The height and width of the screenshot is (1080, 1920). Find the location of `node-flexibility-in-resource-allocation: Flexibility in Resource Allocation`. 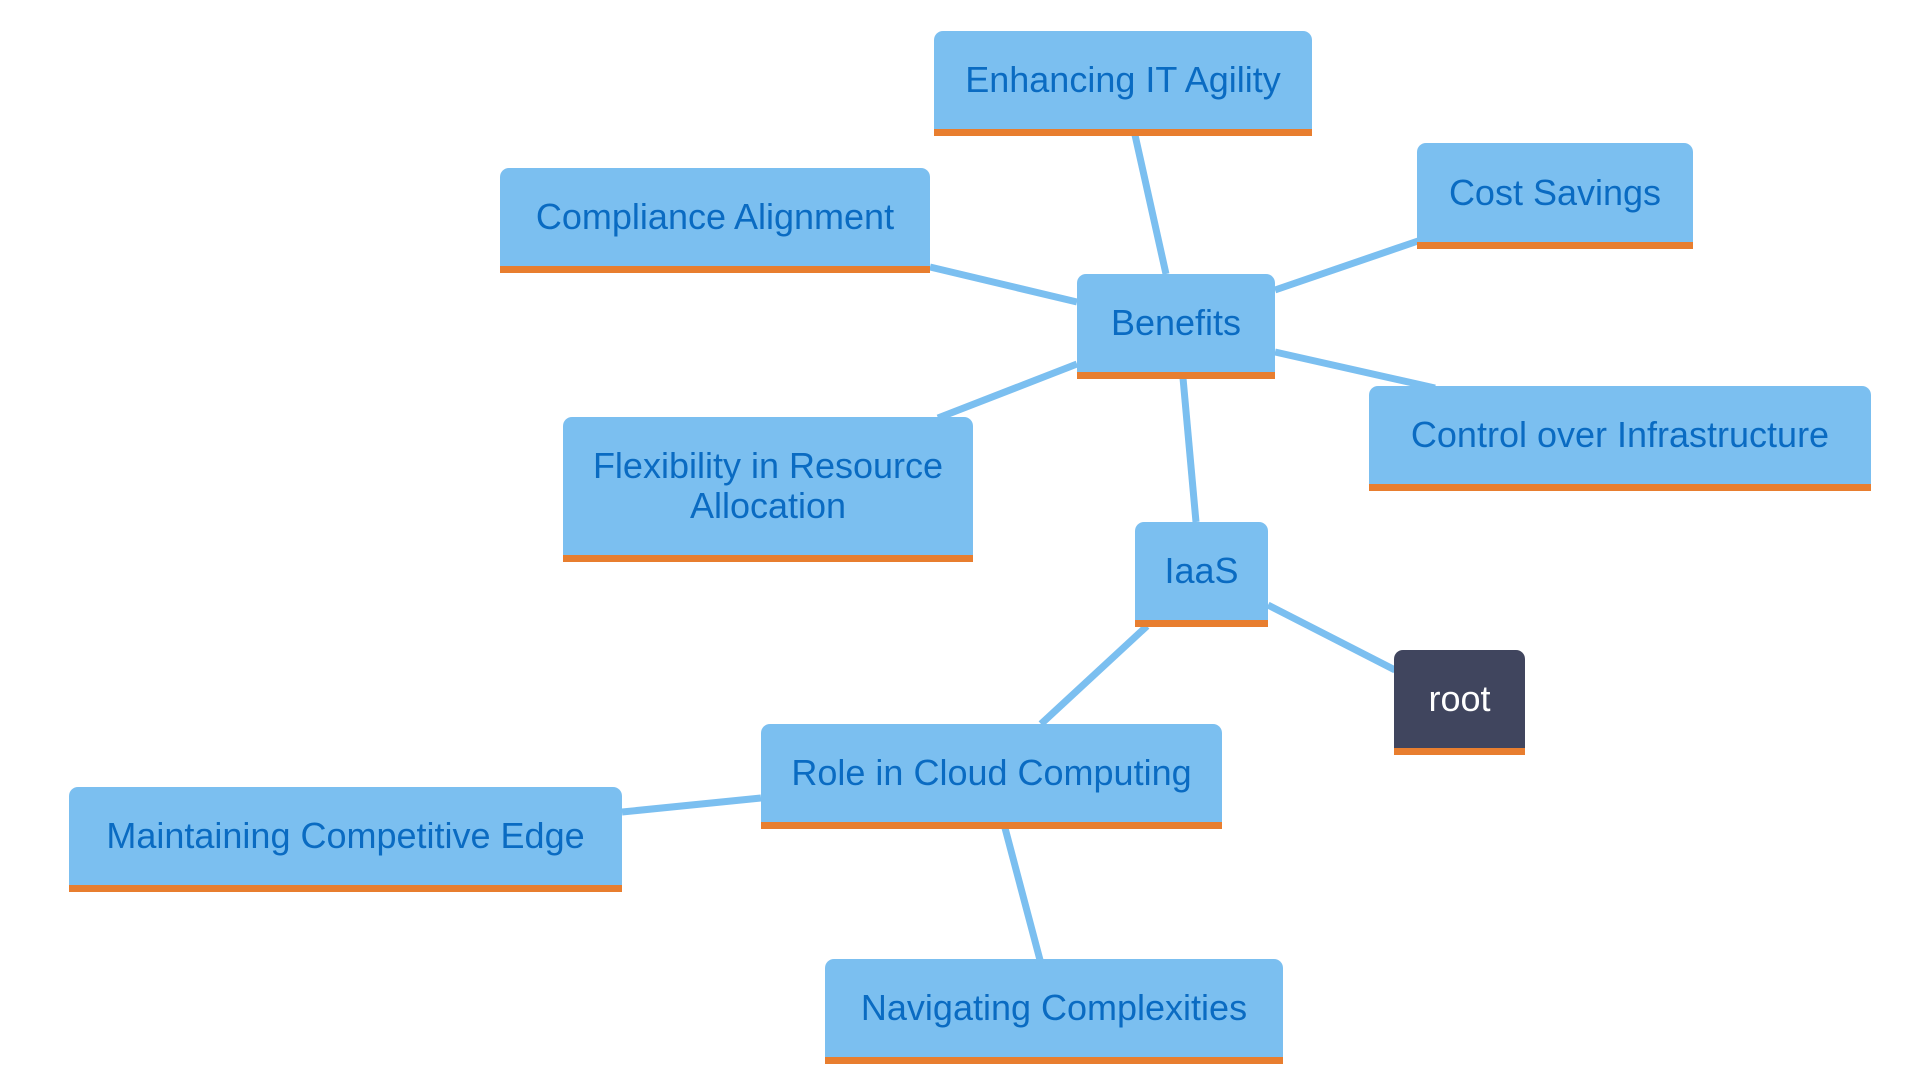

node-flexibility-in-resource-allocation: Flexibility in Resource Allocation is located at coordinates (768, 489).